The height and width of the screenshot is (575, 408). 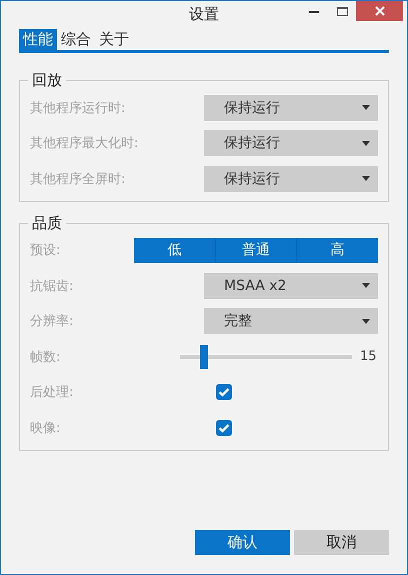 What do you see at coordinates (46, 357) in the screenshot?
I see `field-label: 帧数:` at bounding box center [46, 357].